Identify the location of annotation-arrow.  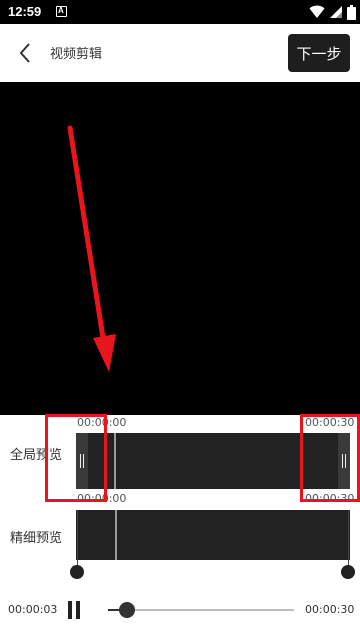
(91, 248).